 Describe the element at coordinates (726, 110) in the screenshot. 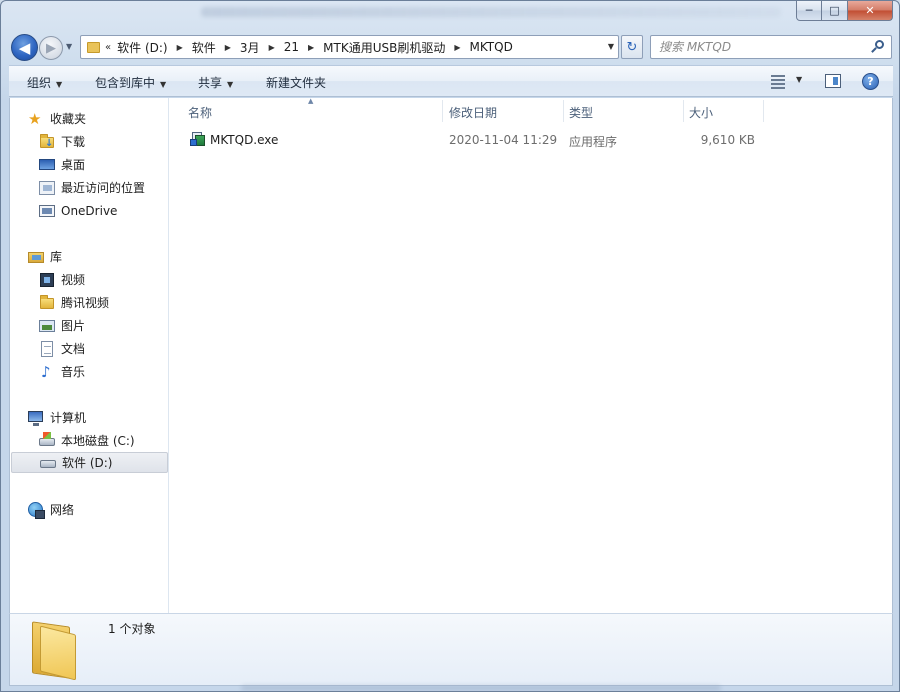

I see `column-size: 大小` at that location.